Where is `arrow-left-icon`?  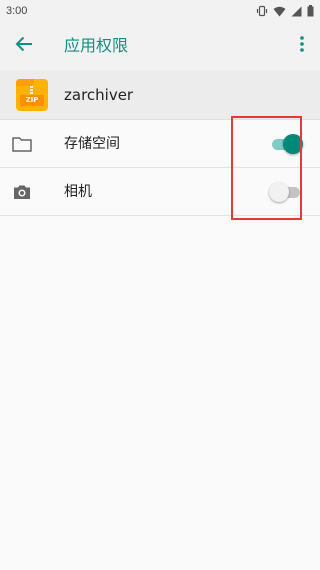 arrow-left-icon is located at coordinates (24, 46).